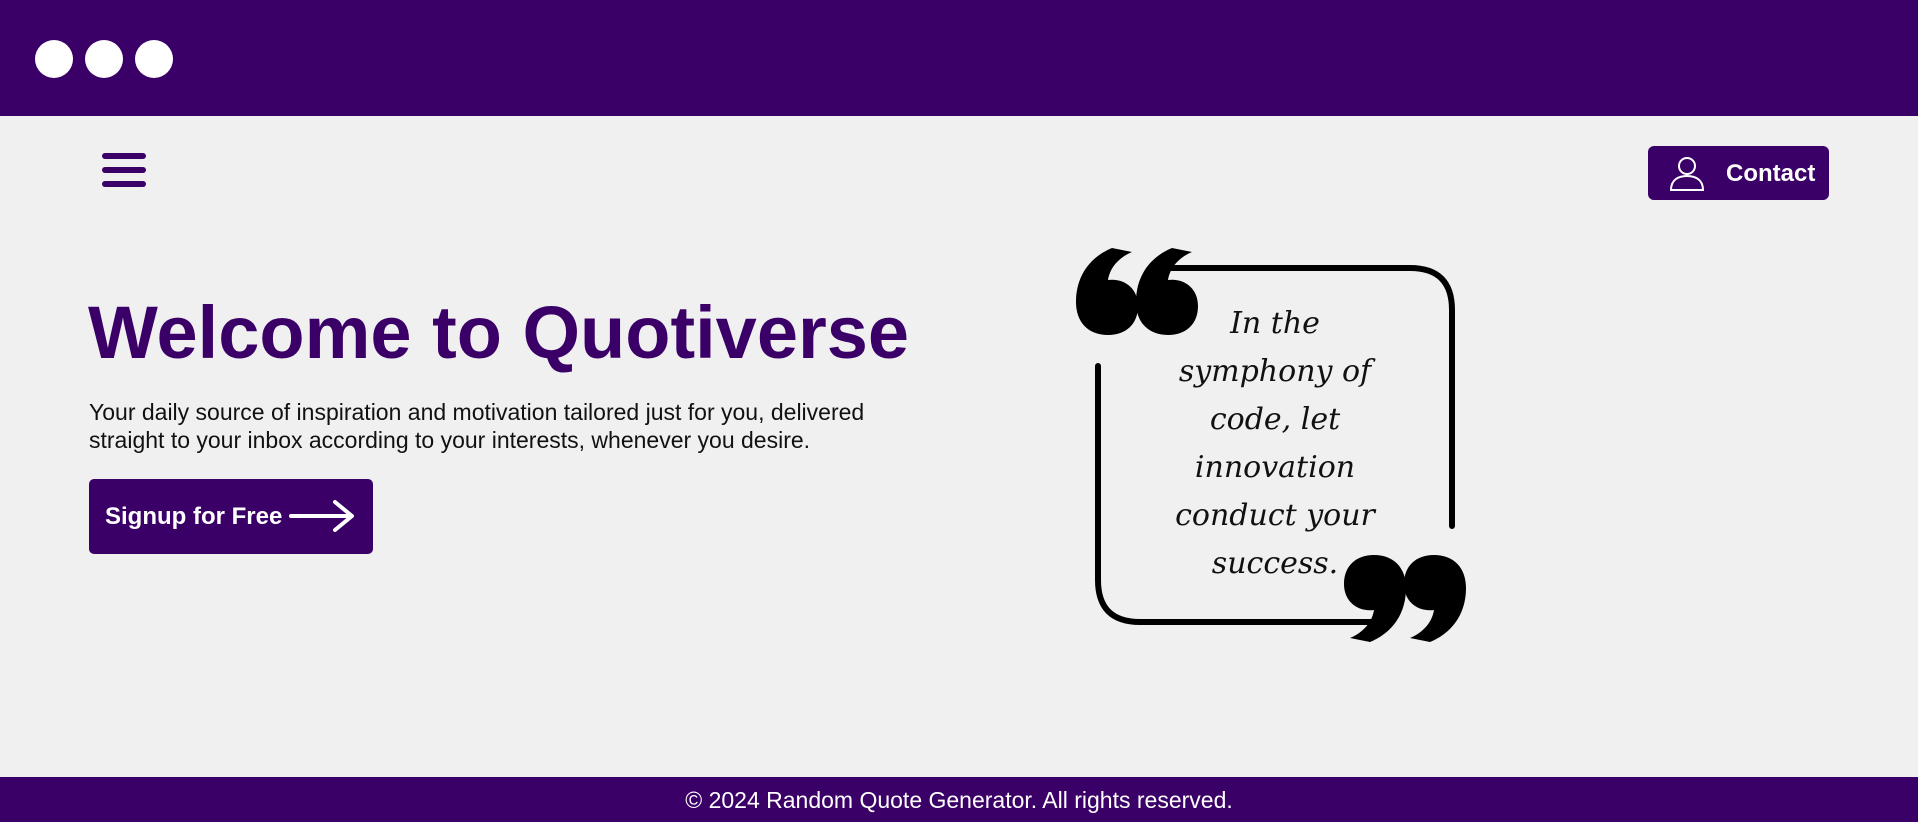  I want to click on contact-label: Contact, so click(1771, 173).